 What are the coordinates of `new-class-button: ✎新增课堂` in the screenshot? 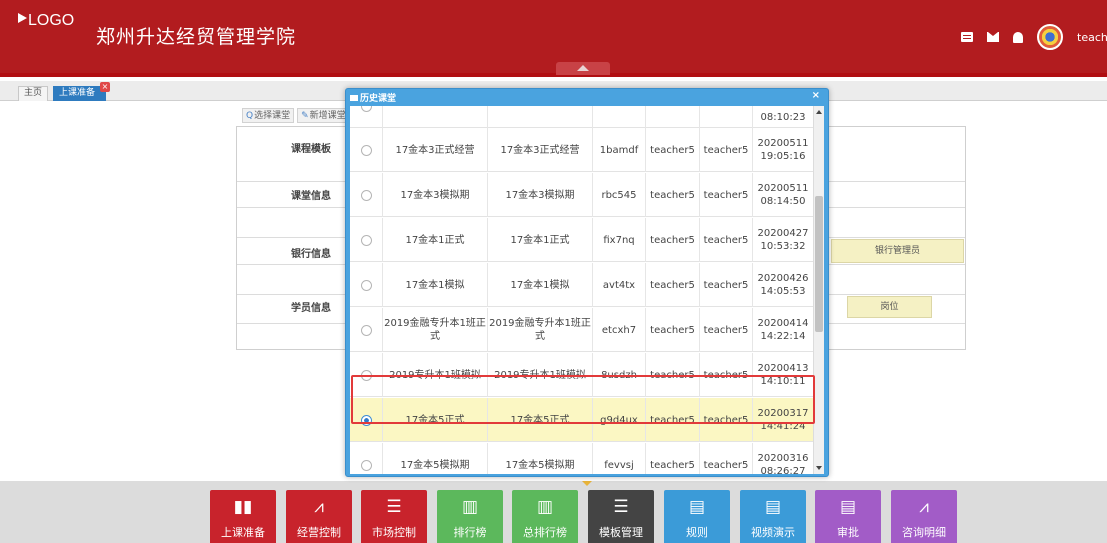 It's located at (323, 115).